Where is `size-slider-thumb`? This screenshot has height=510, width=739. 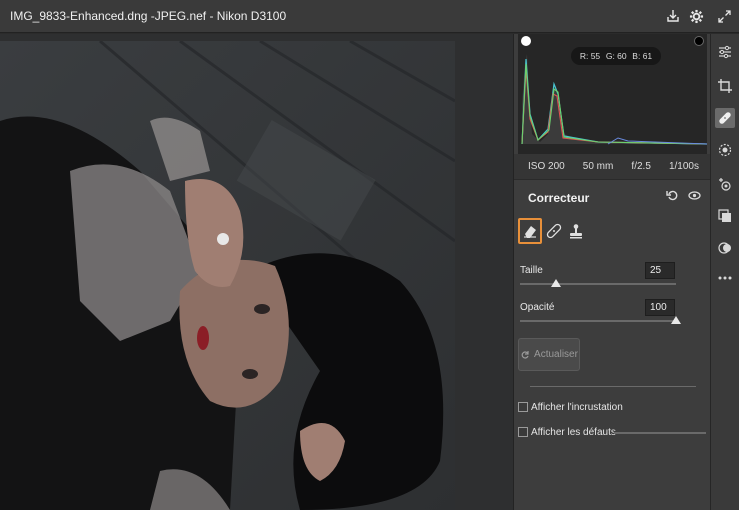 size-slider-thumb is located at coordinates (555, 283).